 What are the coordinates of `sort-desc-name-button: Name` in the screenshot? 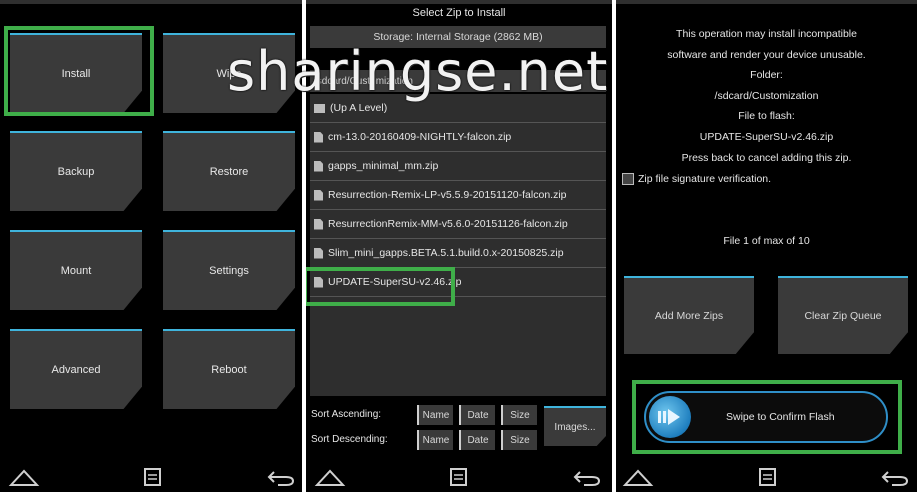 It's located at (435, 440).